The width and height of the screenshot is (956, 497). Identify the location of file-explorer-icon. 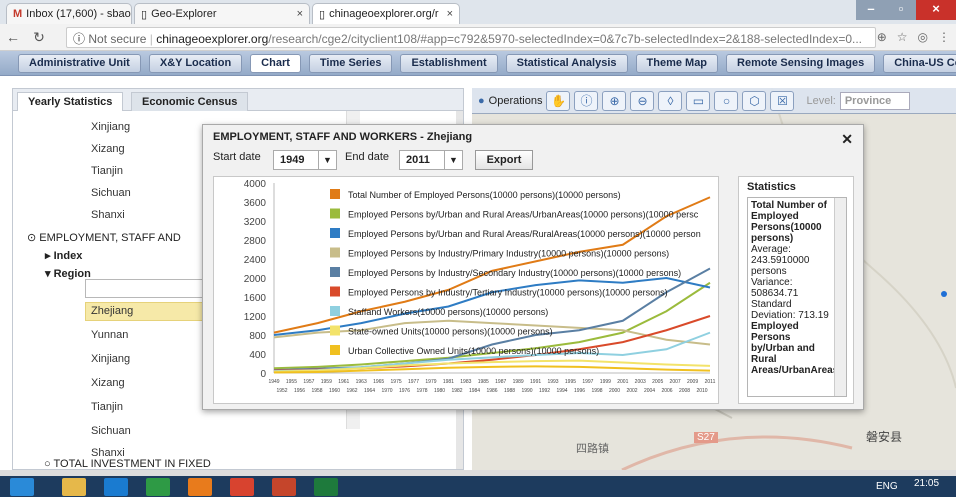
(74, 487).